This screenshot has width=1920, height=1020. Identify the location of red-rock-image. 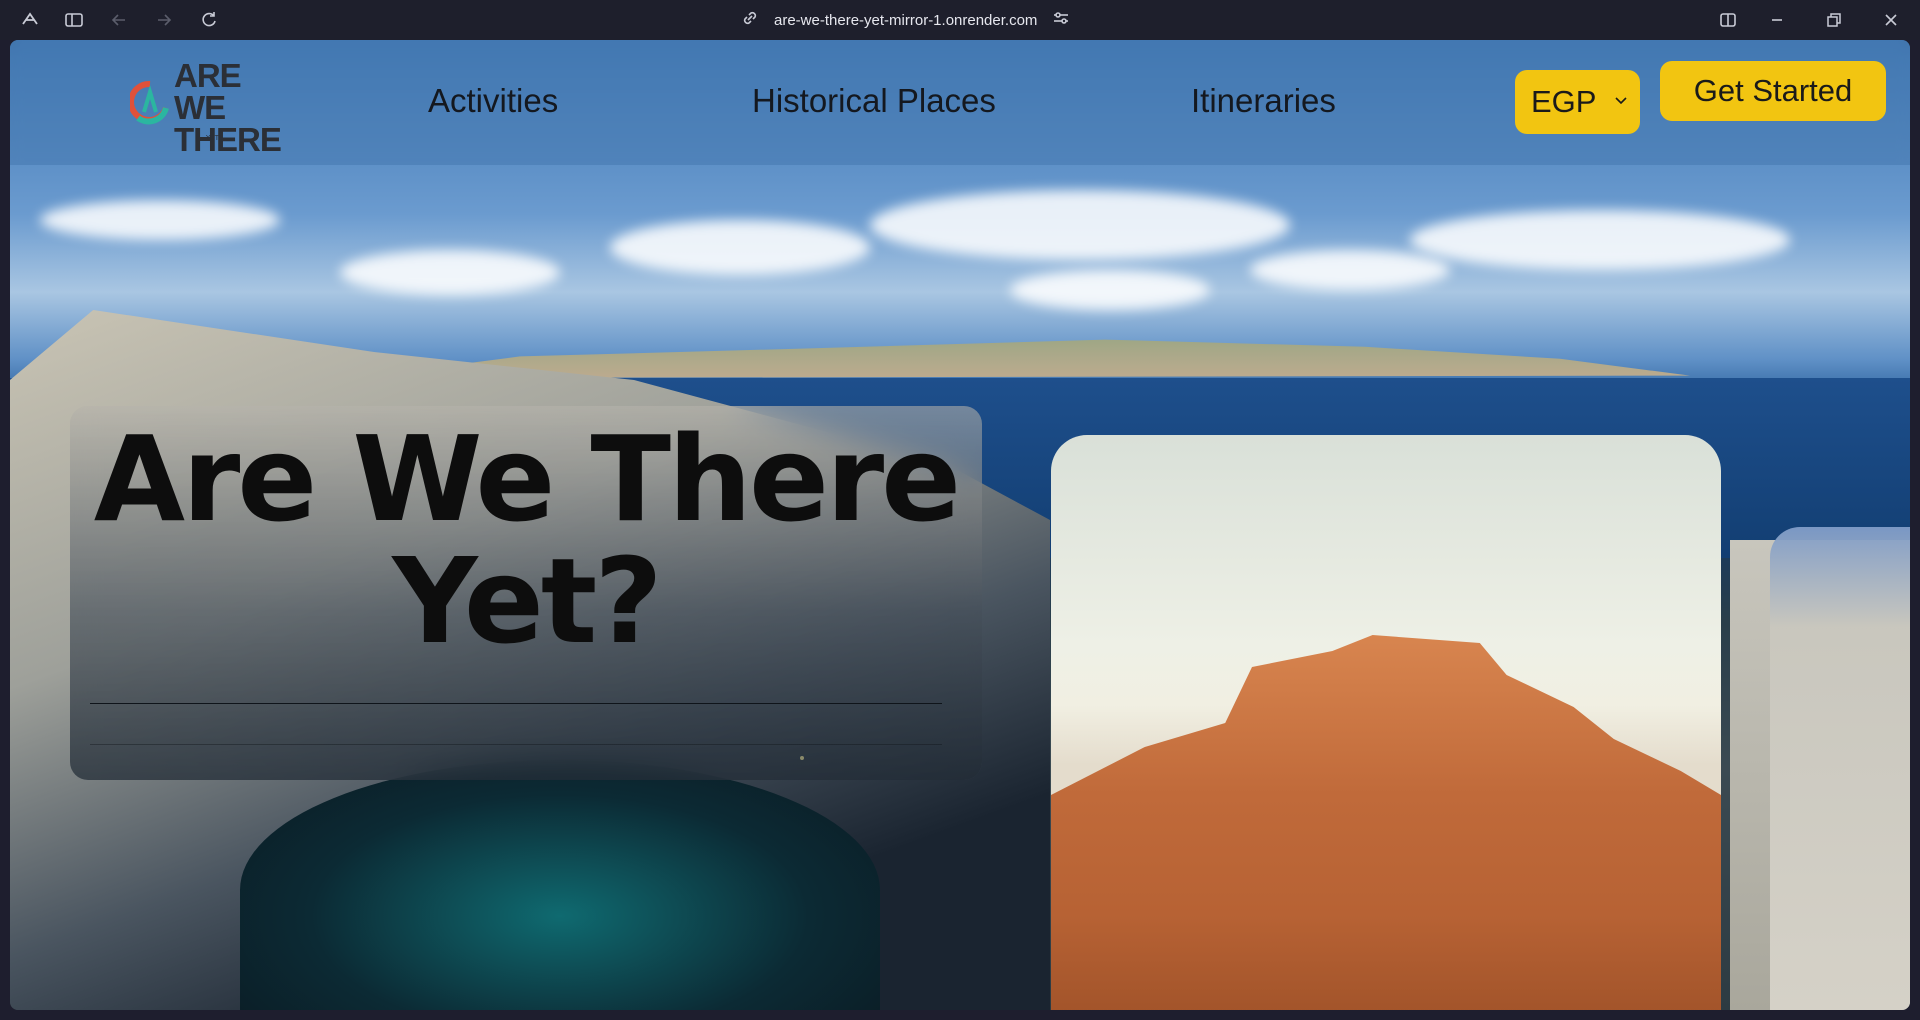
(1386, 822).